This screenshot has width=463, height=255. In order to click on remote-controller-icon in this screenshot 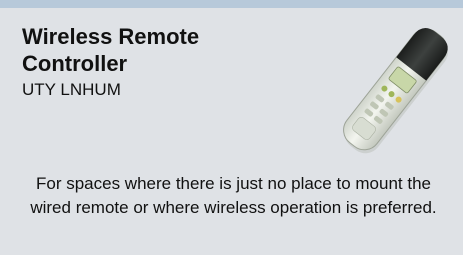, I will do `click(395, 91)`.